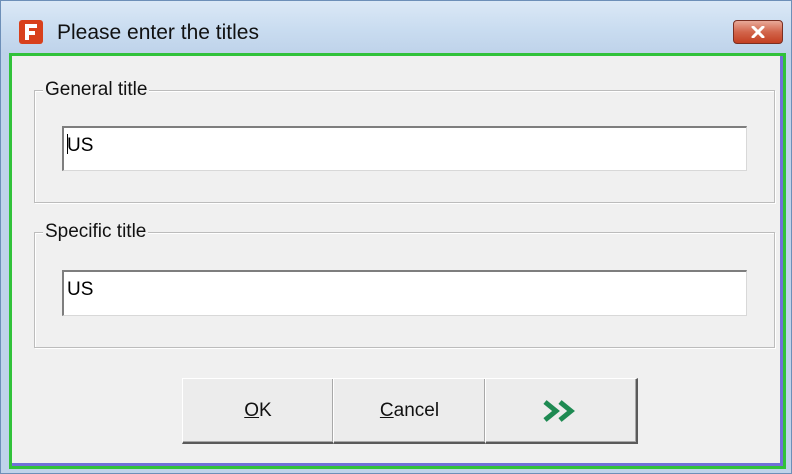 The width and height of the screenshot is (792, 474). I want to click on general-title-value: US, so click(80, 145).